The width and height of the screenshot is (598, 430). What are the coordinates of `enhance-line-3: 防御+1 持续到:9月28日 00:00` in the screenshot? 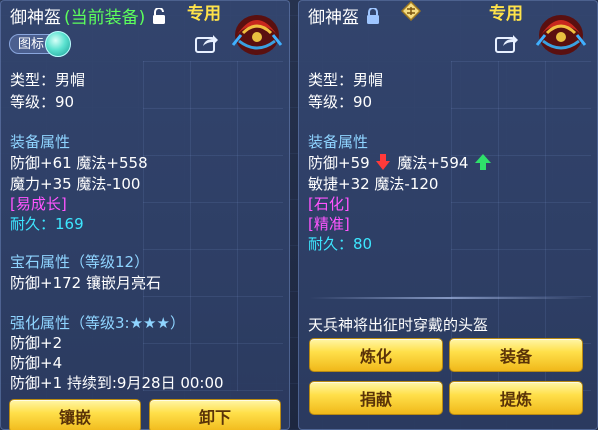 It's located at (117, 383).